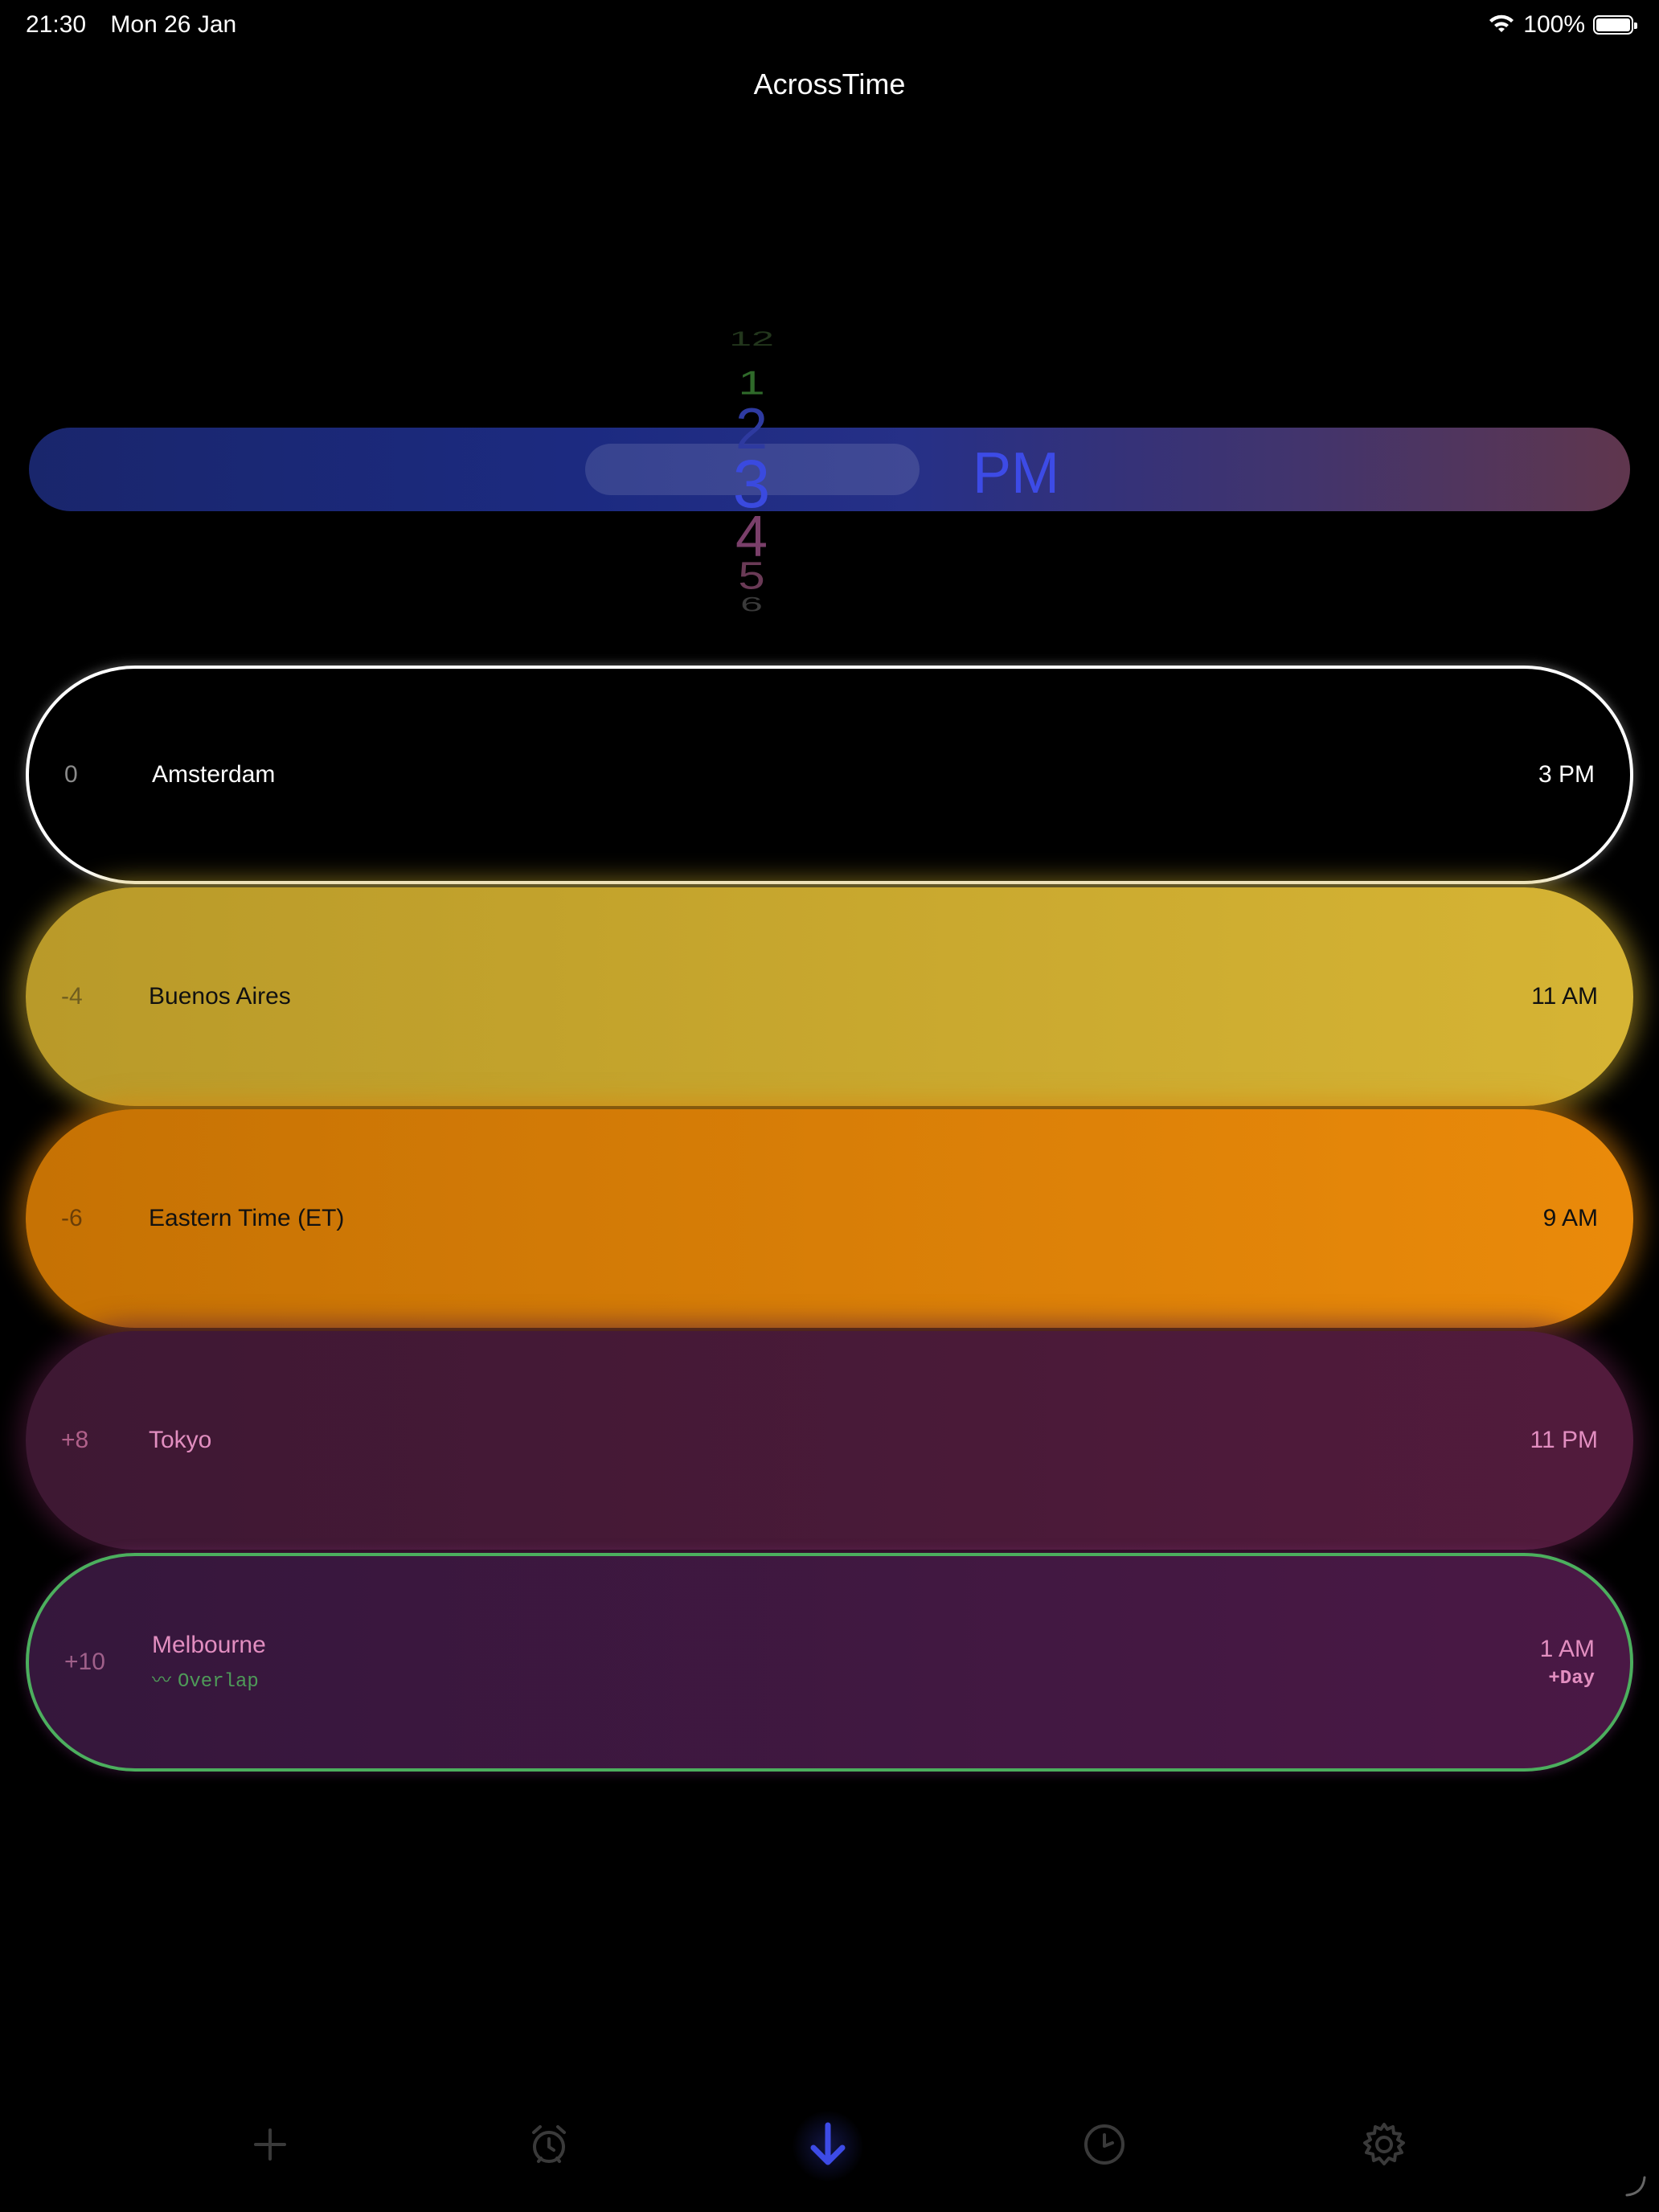  I want to click on bottom-toolbar, so click(829, 2146).